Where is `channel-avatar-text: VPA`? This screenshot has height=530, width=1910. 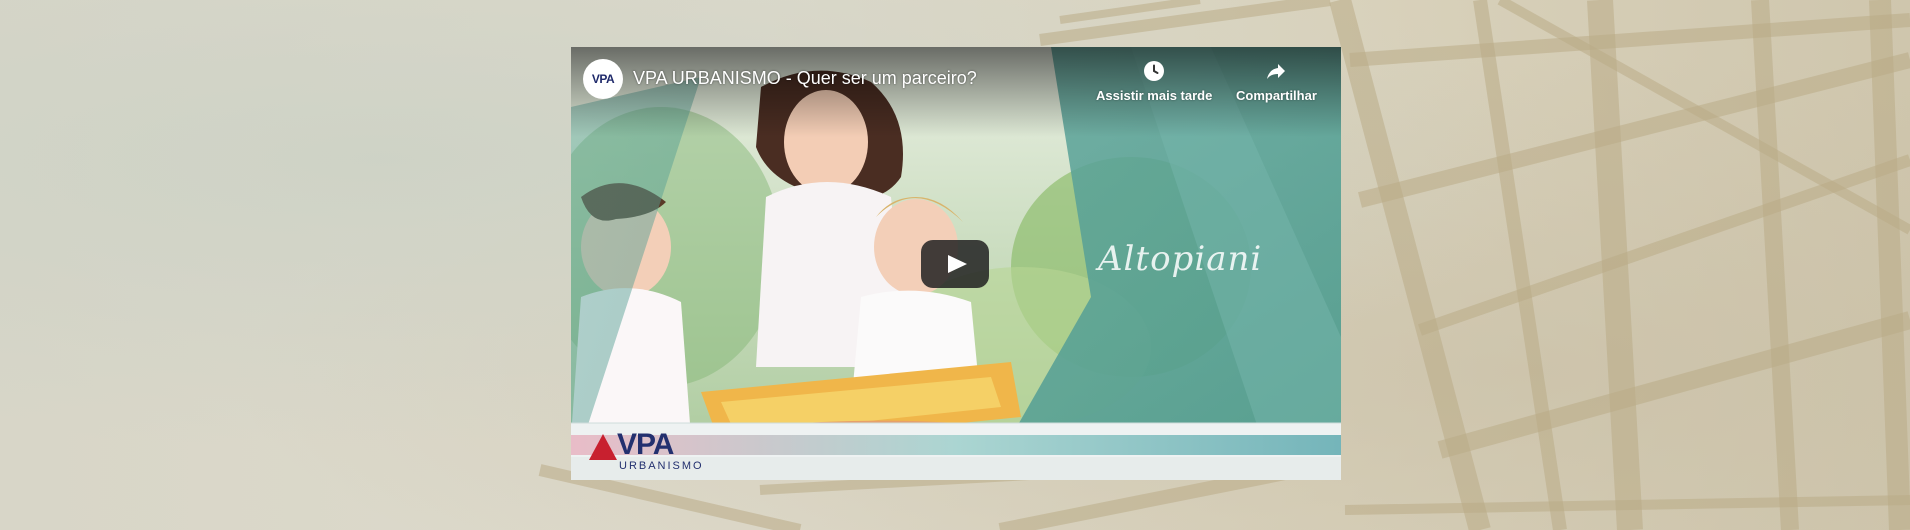 channel-avatar-text: VPA is located at coordinates (603, 79).